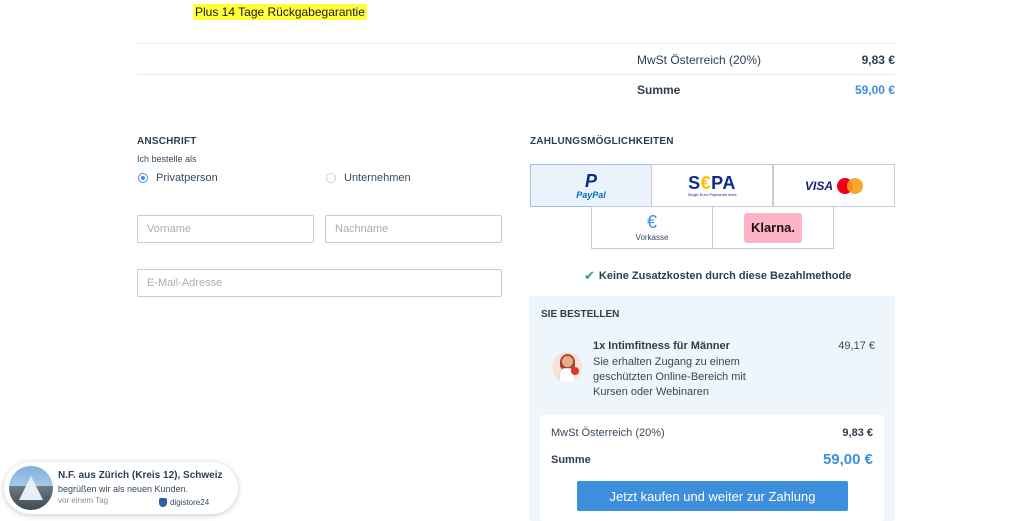 The image size is (1024, 521). I want to click on first-name-input, so click(225, 229).